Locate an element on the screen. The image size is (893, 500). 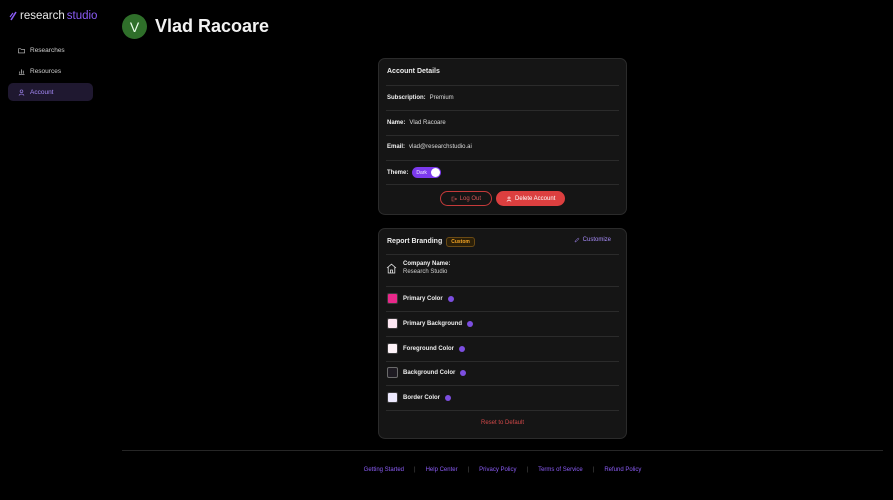
pencil-icon is located at coordinates (577, 240).